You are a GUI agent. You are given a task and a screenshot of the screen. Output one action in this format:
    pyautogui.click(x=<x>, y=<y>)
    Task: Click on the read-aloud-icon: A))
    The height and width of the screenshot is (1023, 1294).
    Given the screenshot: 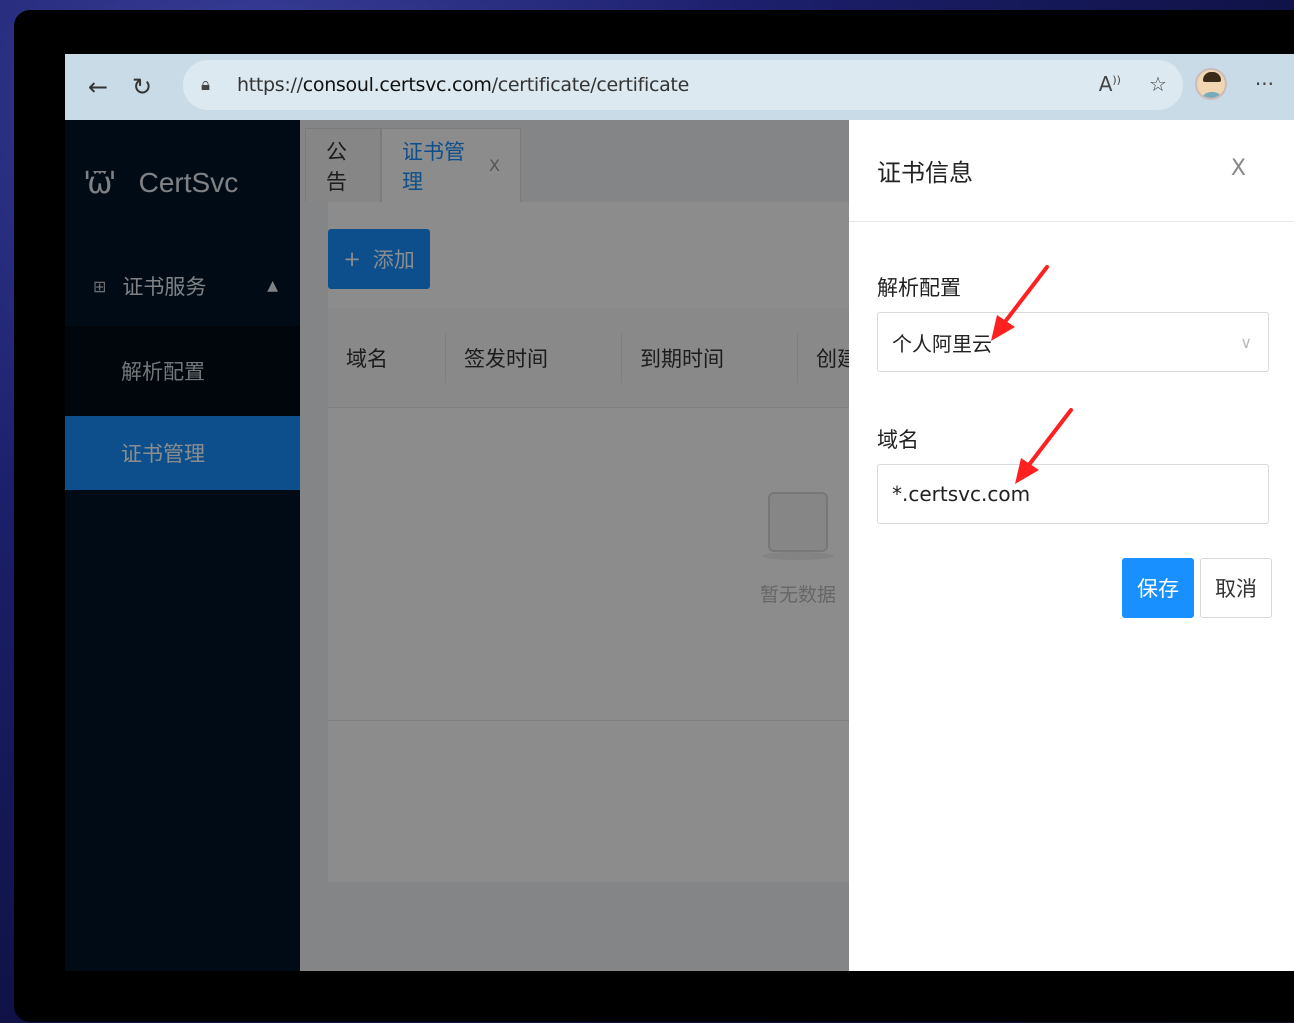 What is the action you would take?
    pyautogui.click(x=1110, y=84)
    